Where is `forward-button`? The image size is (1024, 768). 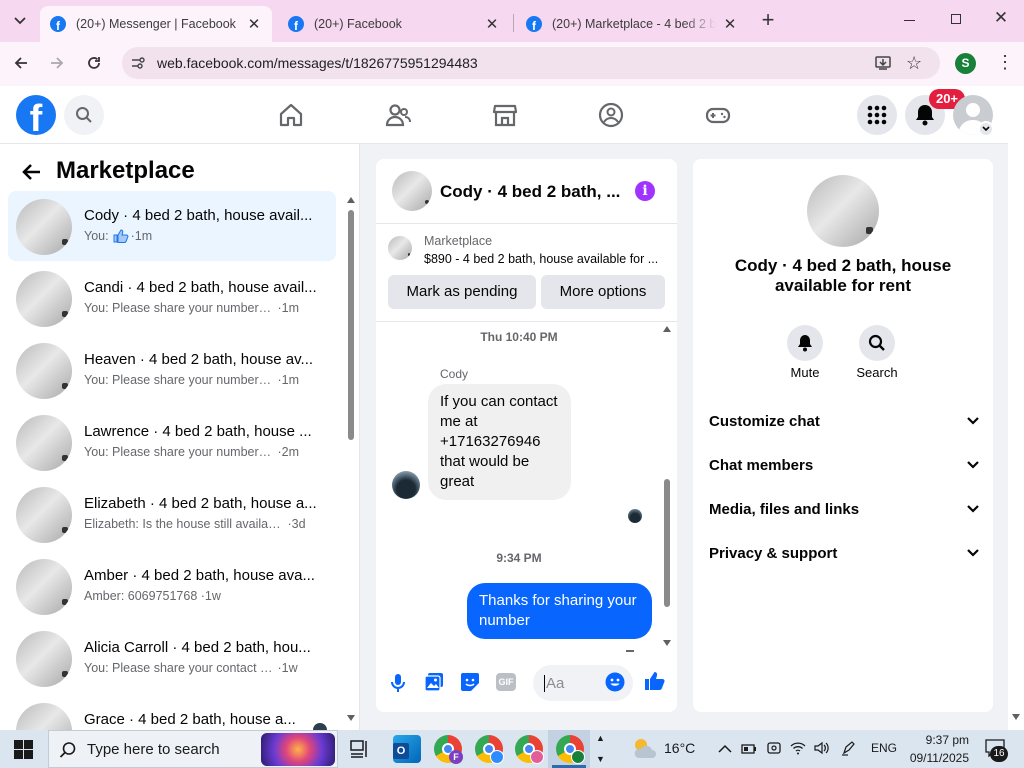
forward-button is located at coordinates (58, 63).